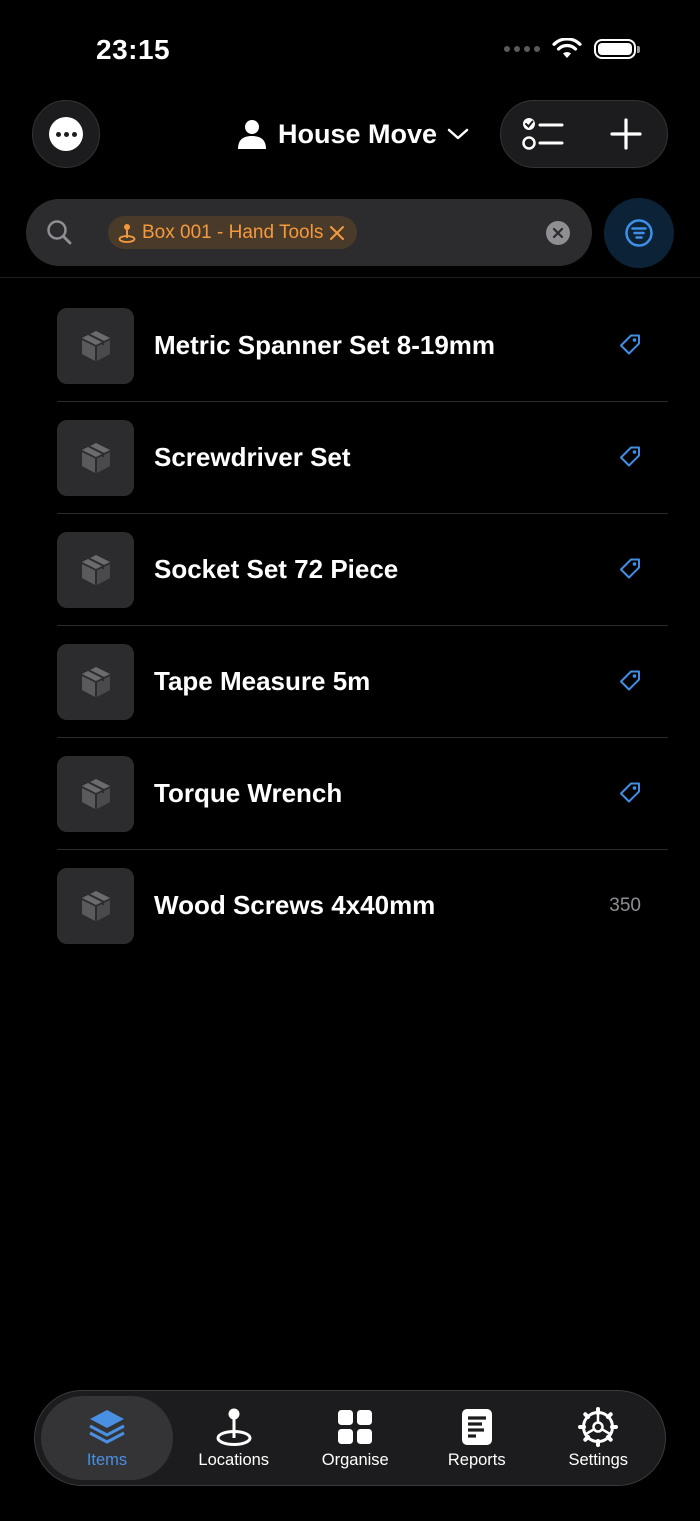 The image size is (700, 1521). Describe the element at coordinates (617, 49) in the screenshot. I see `battery-icon` at that location.